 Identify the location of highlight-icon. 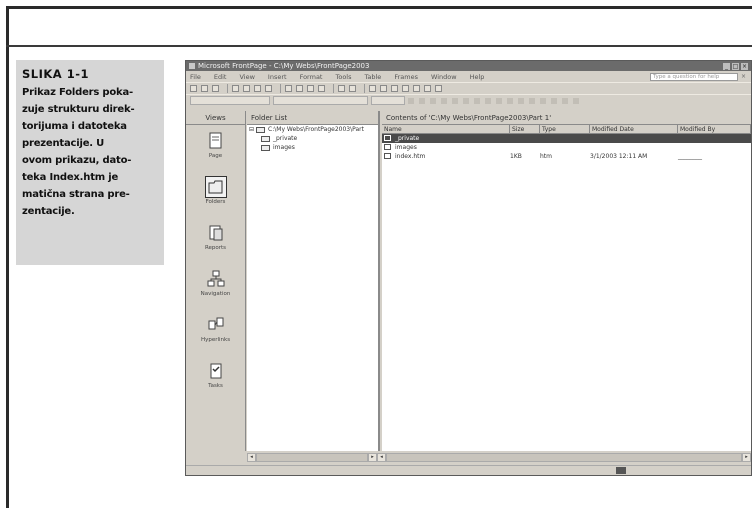
(565, 100).